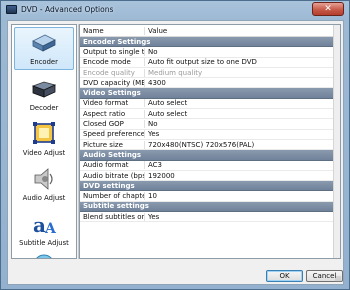  I want to click on window-title: DVD - Advanced Options, so click(67, 9).